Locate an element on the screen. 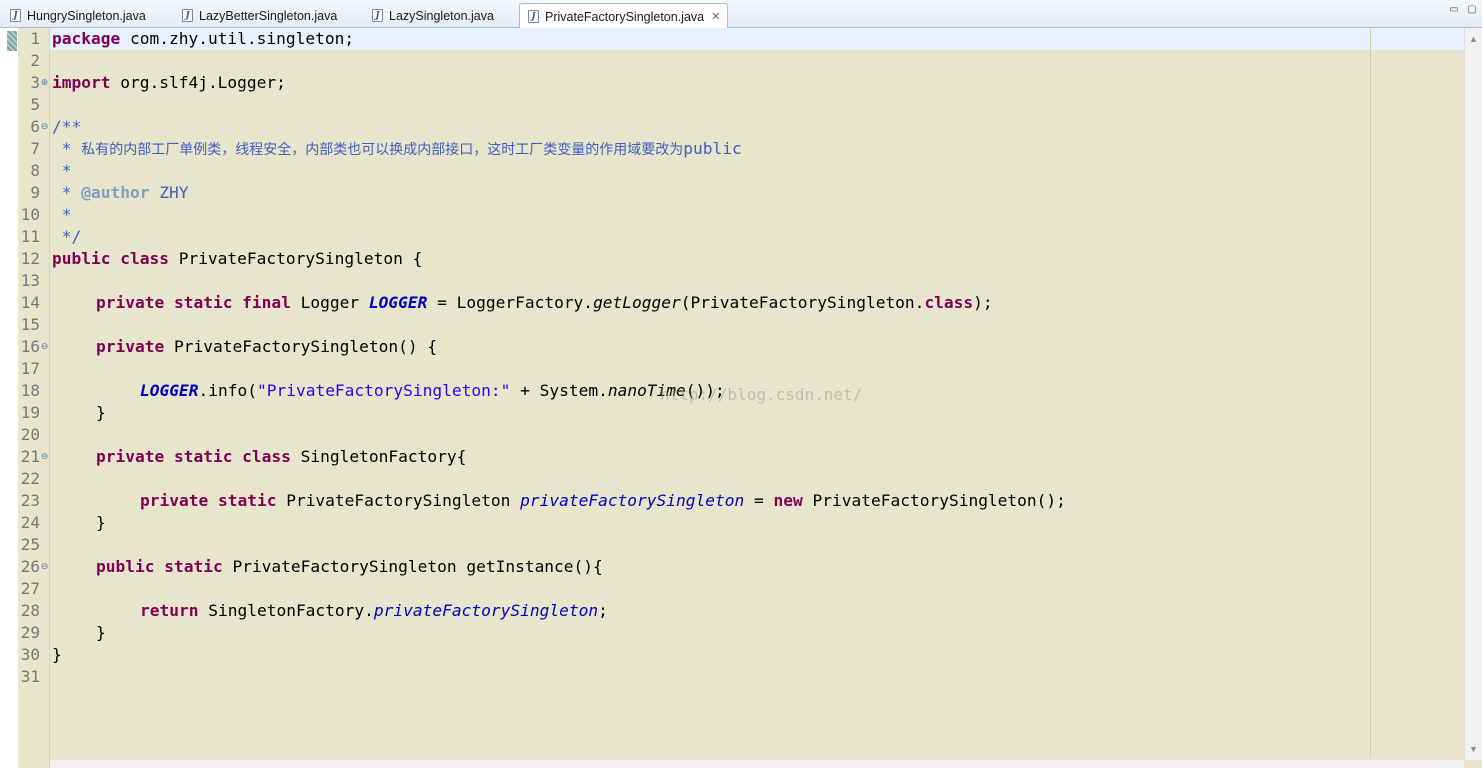 This screenshot has width=1482, height=768. line-number: 9 is located at coordinates (35, 192).